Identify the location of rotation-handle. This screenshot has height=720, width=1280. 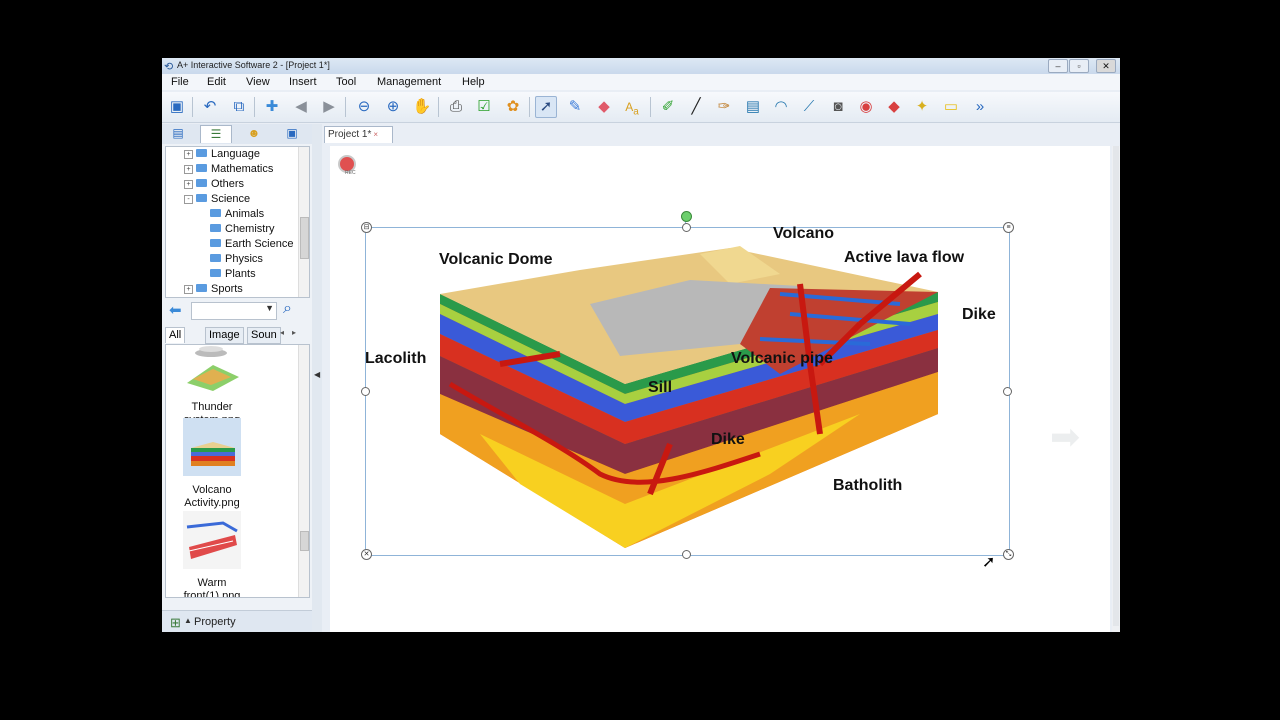
(686, 216).